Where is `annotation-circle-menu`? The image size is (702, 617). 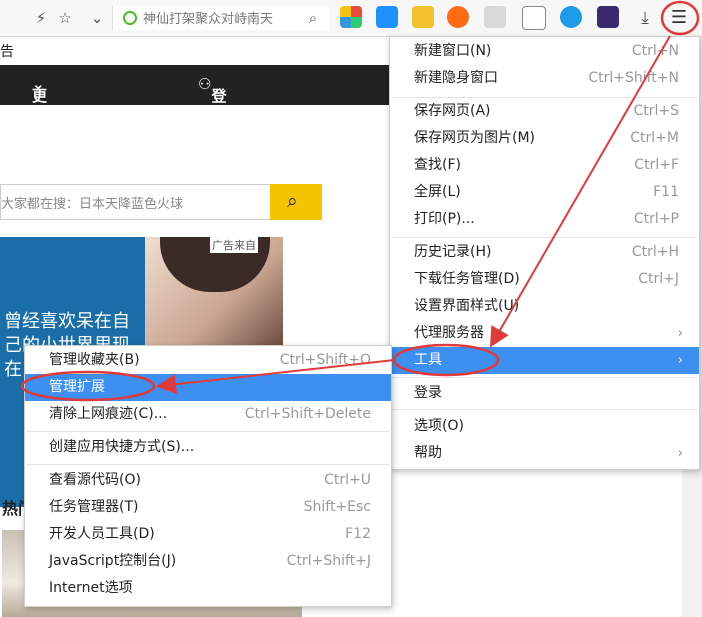 annotation-circle-menu is located at coordinates (680, 18).